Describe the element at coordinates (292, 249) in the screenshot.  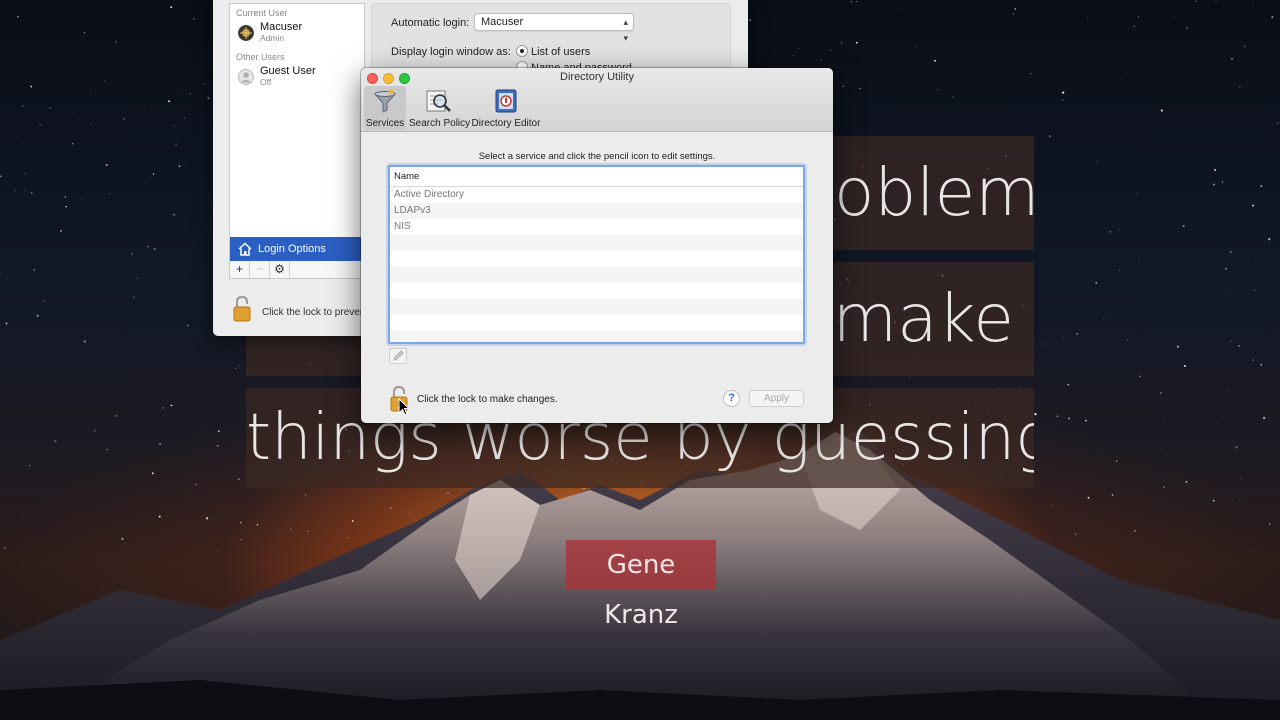
I see `login-options-label: Login Options` at that location.